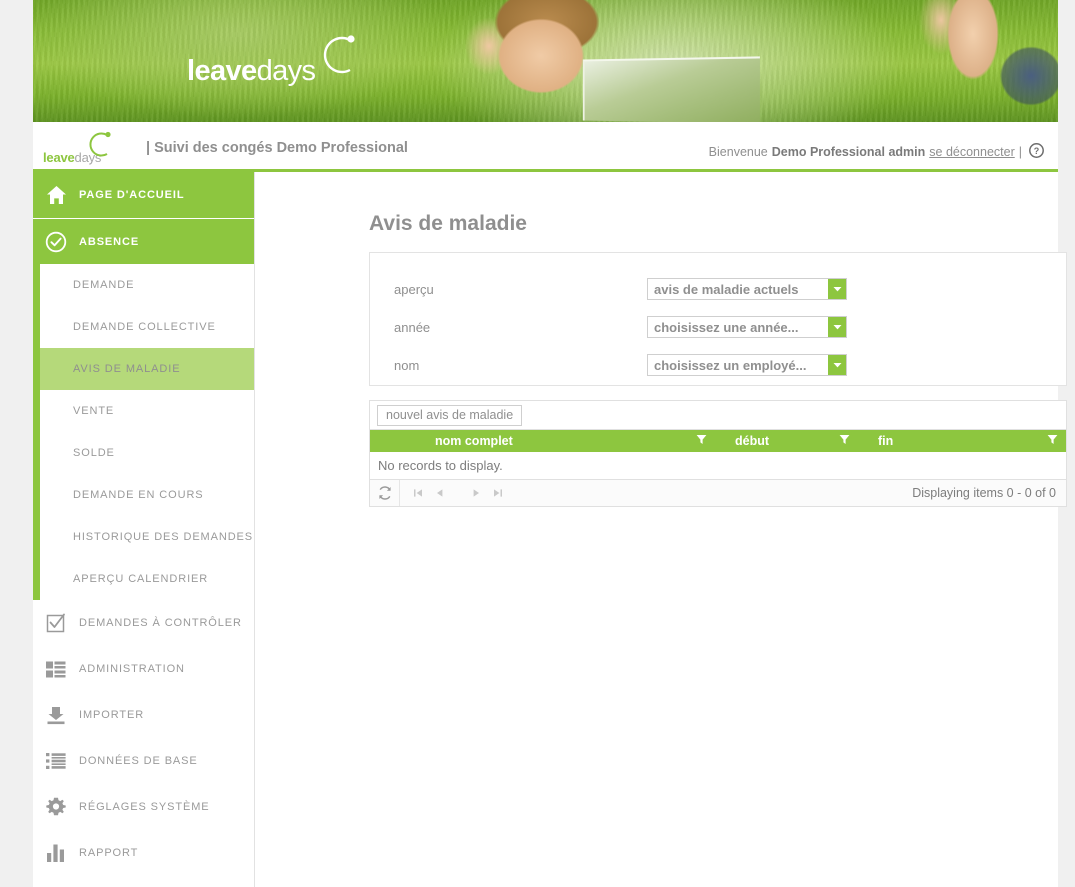 Image resolution: width=1075 pixels, height=887 pixels. What do you see at coordinates (109, 853) in the screenshot?
I see `sidebar-item-rapport-label: RAPPORT` at bounding box center [109, 853].